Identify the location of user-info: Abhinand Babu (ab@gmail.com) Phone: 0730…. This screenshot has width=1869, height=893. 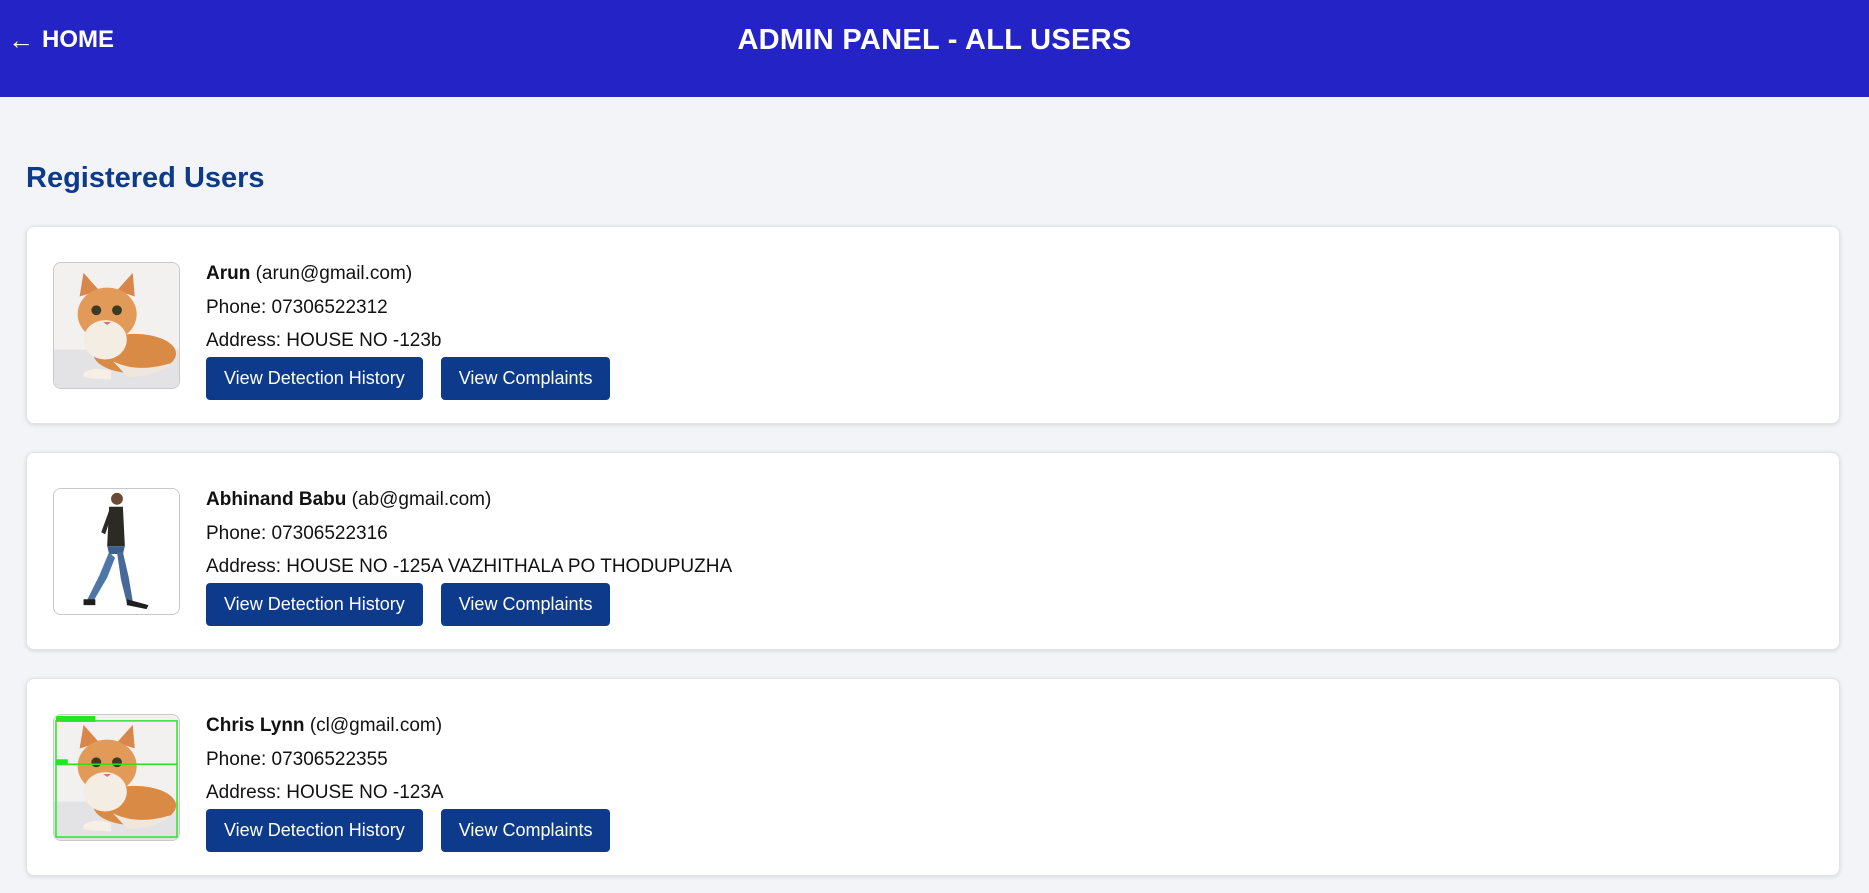
(469, 533).